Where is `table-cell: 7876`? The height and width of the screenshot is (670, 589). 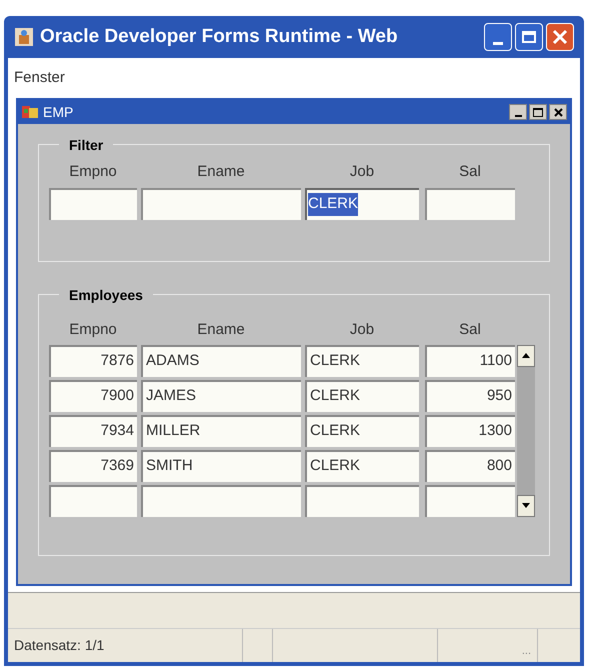 table-cell: 7876 is located at coordinates (93, 360).